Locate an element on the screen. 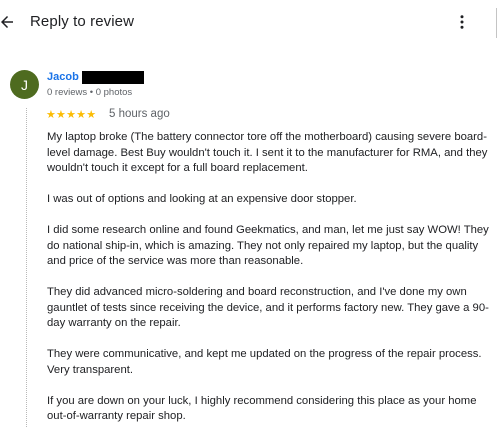  redacted-surname is located at coordinates (113, 77).